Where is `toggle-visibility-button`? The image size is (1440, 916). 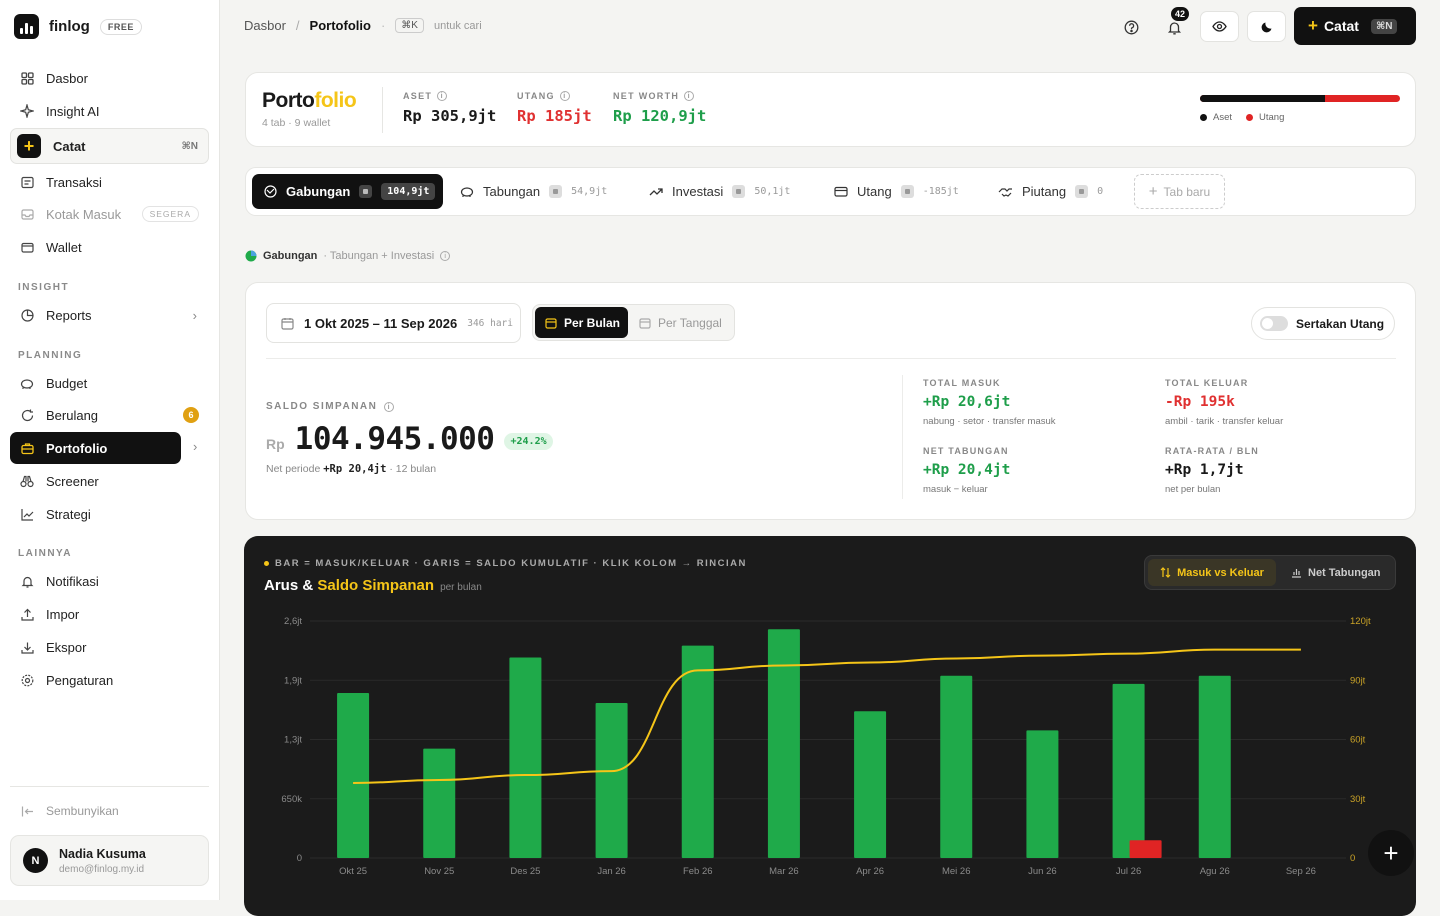 toggle-visibility-button is located at coordinates (1219, 26).